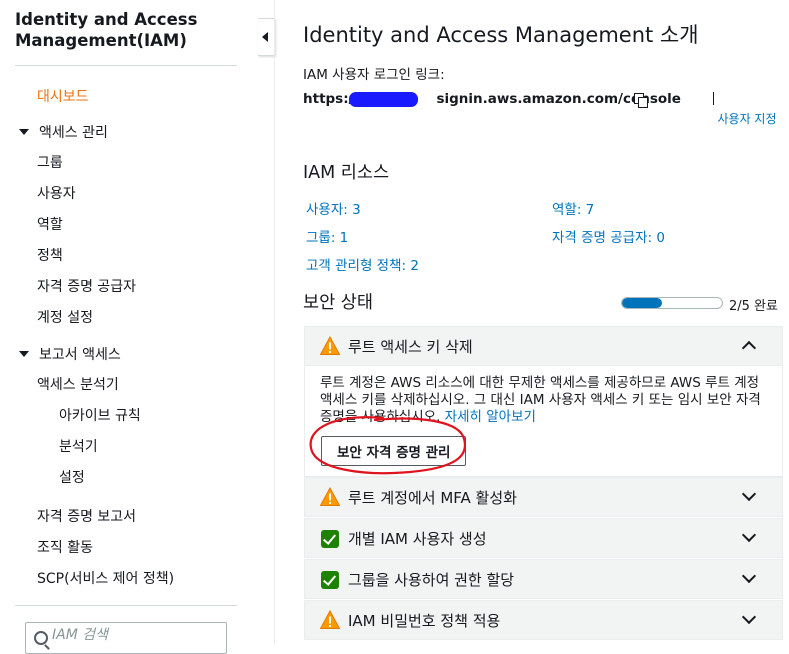  Describe the element at coordinates (327, 236) in the screenshot. I see `resource-groups-link: 그룹: 1` at that location.